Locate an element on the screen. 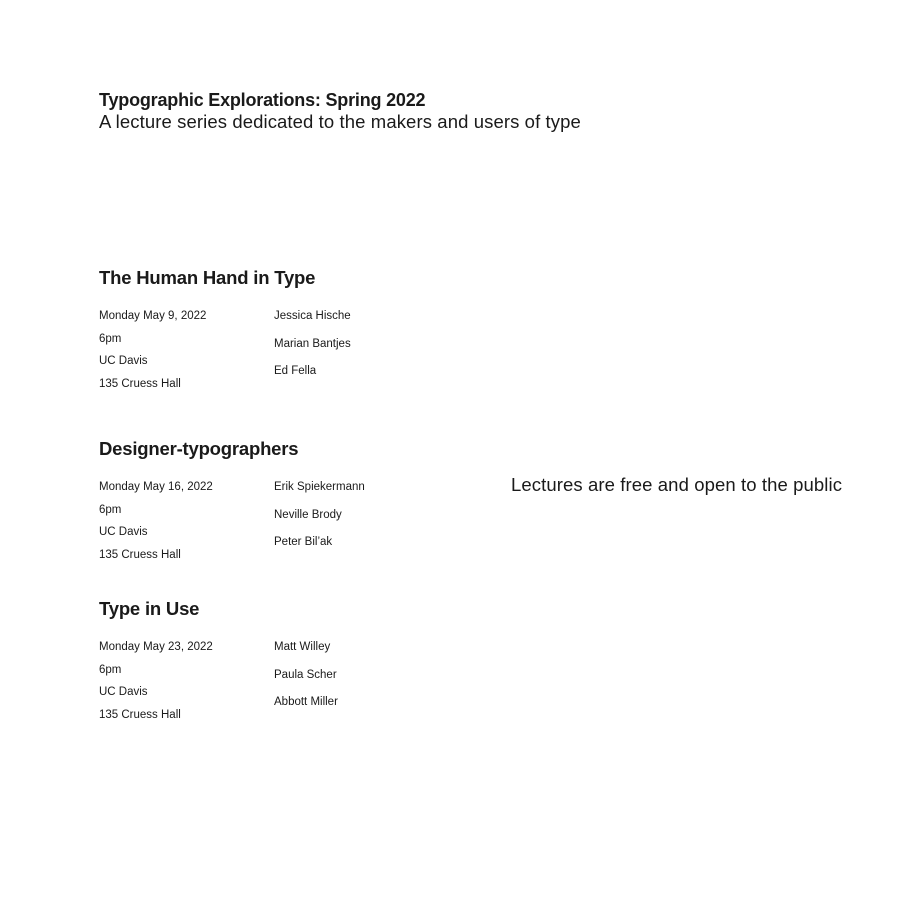  speaker-name: Paula Scher is located at coordinates (305, 674).